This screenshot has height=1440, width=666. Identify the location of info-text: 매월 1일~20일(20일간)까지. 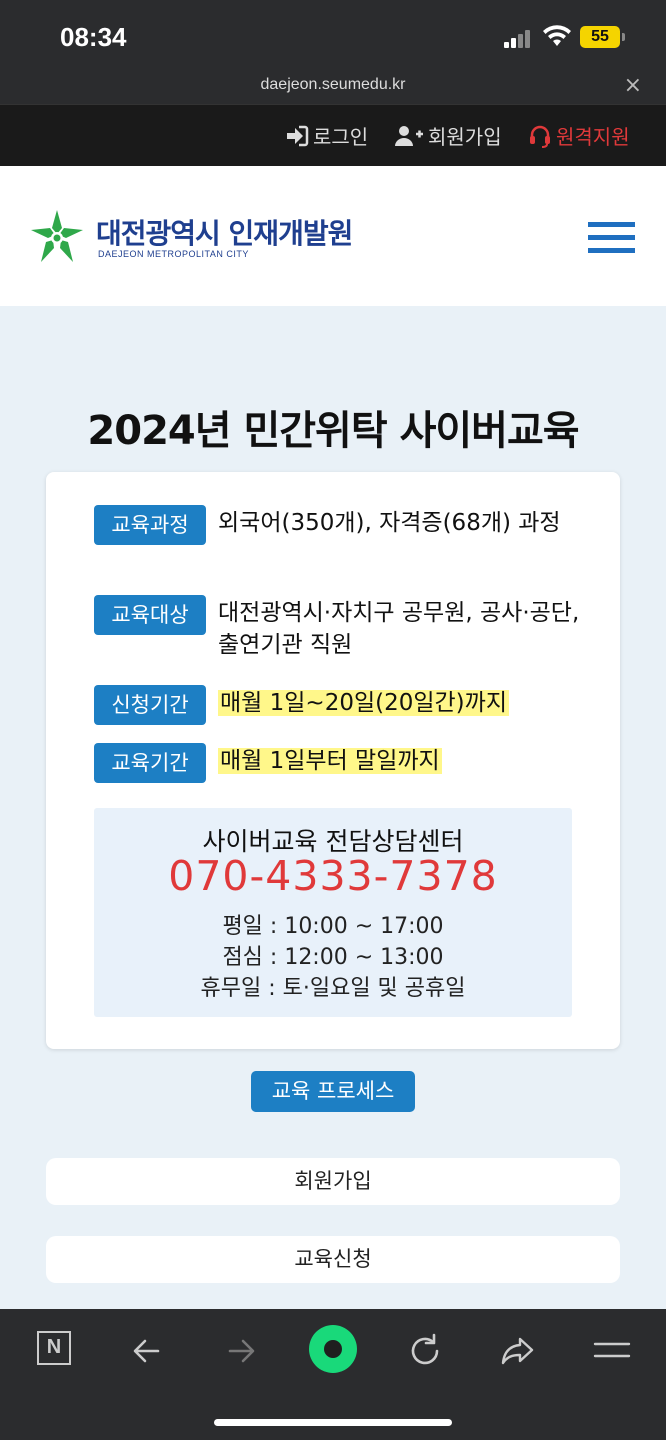
(363, 703).